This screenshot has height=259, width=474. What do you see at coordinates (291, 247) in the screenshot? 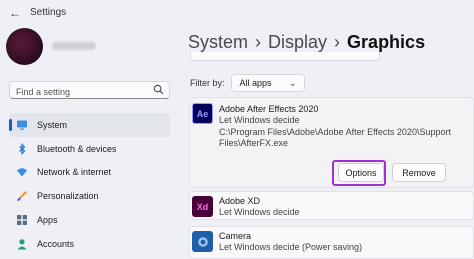
I see `app-gpu-setting: Let Windows decide (Power saving)` at bounding box center [291, 247].